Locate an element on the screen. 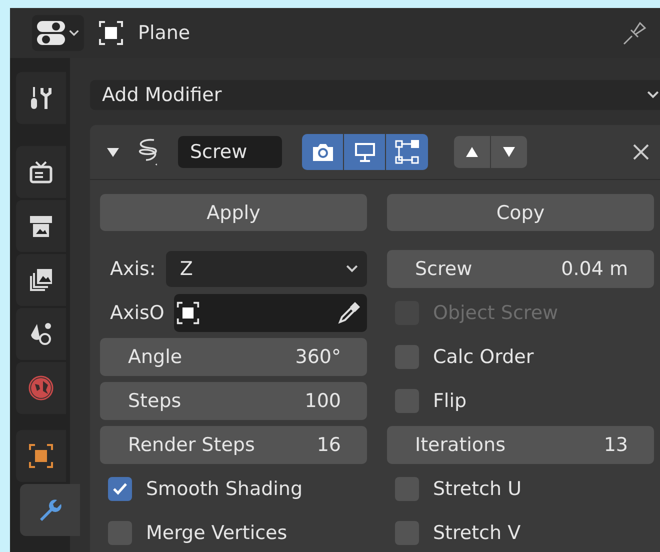 The width and height of the screenshot is (660, 552). checkbox: Stretch V is located at coordinates (520, 533).